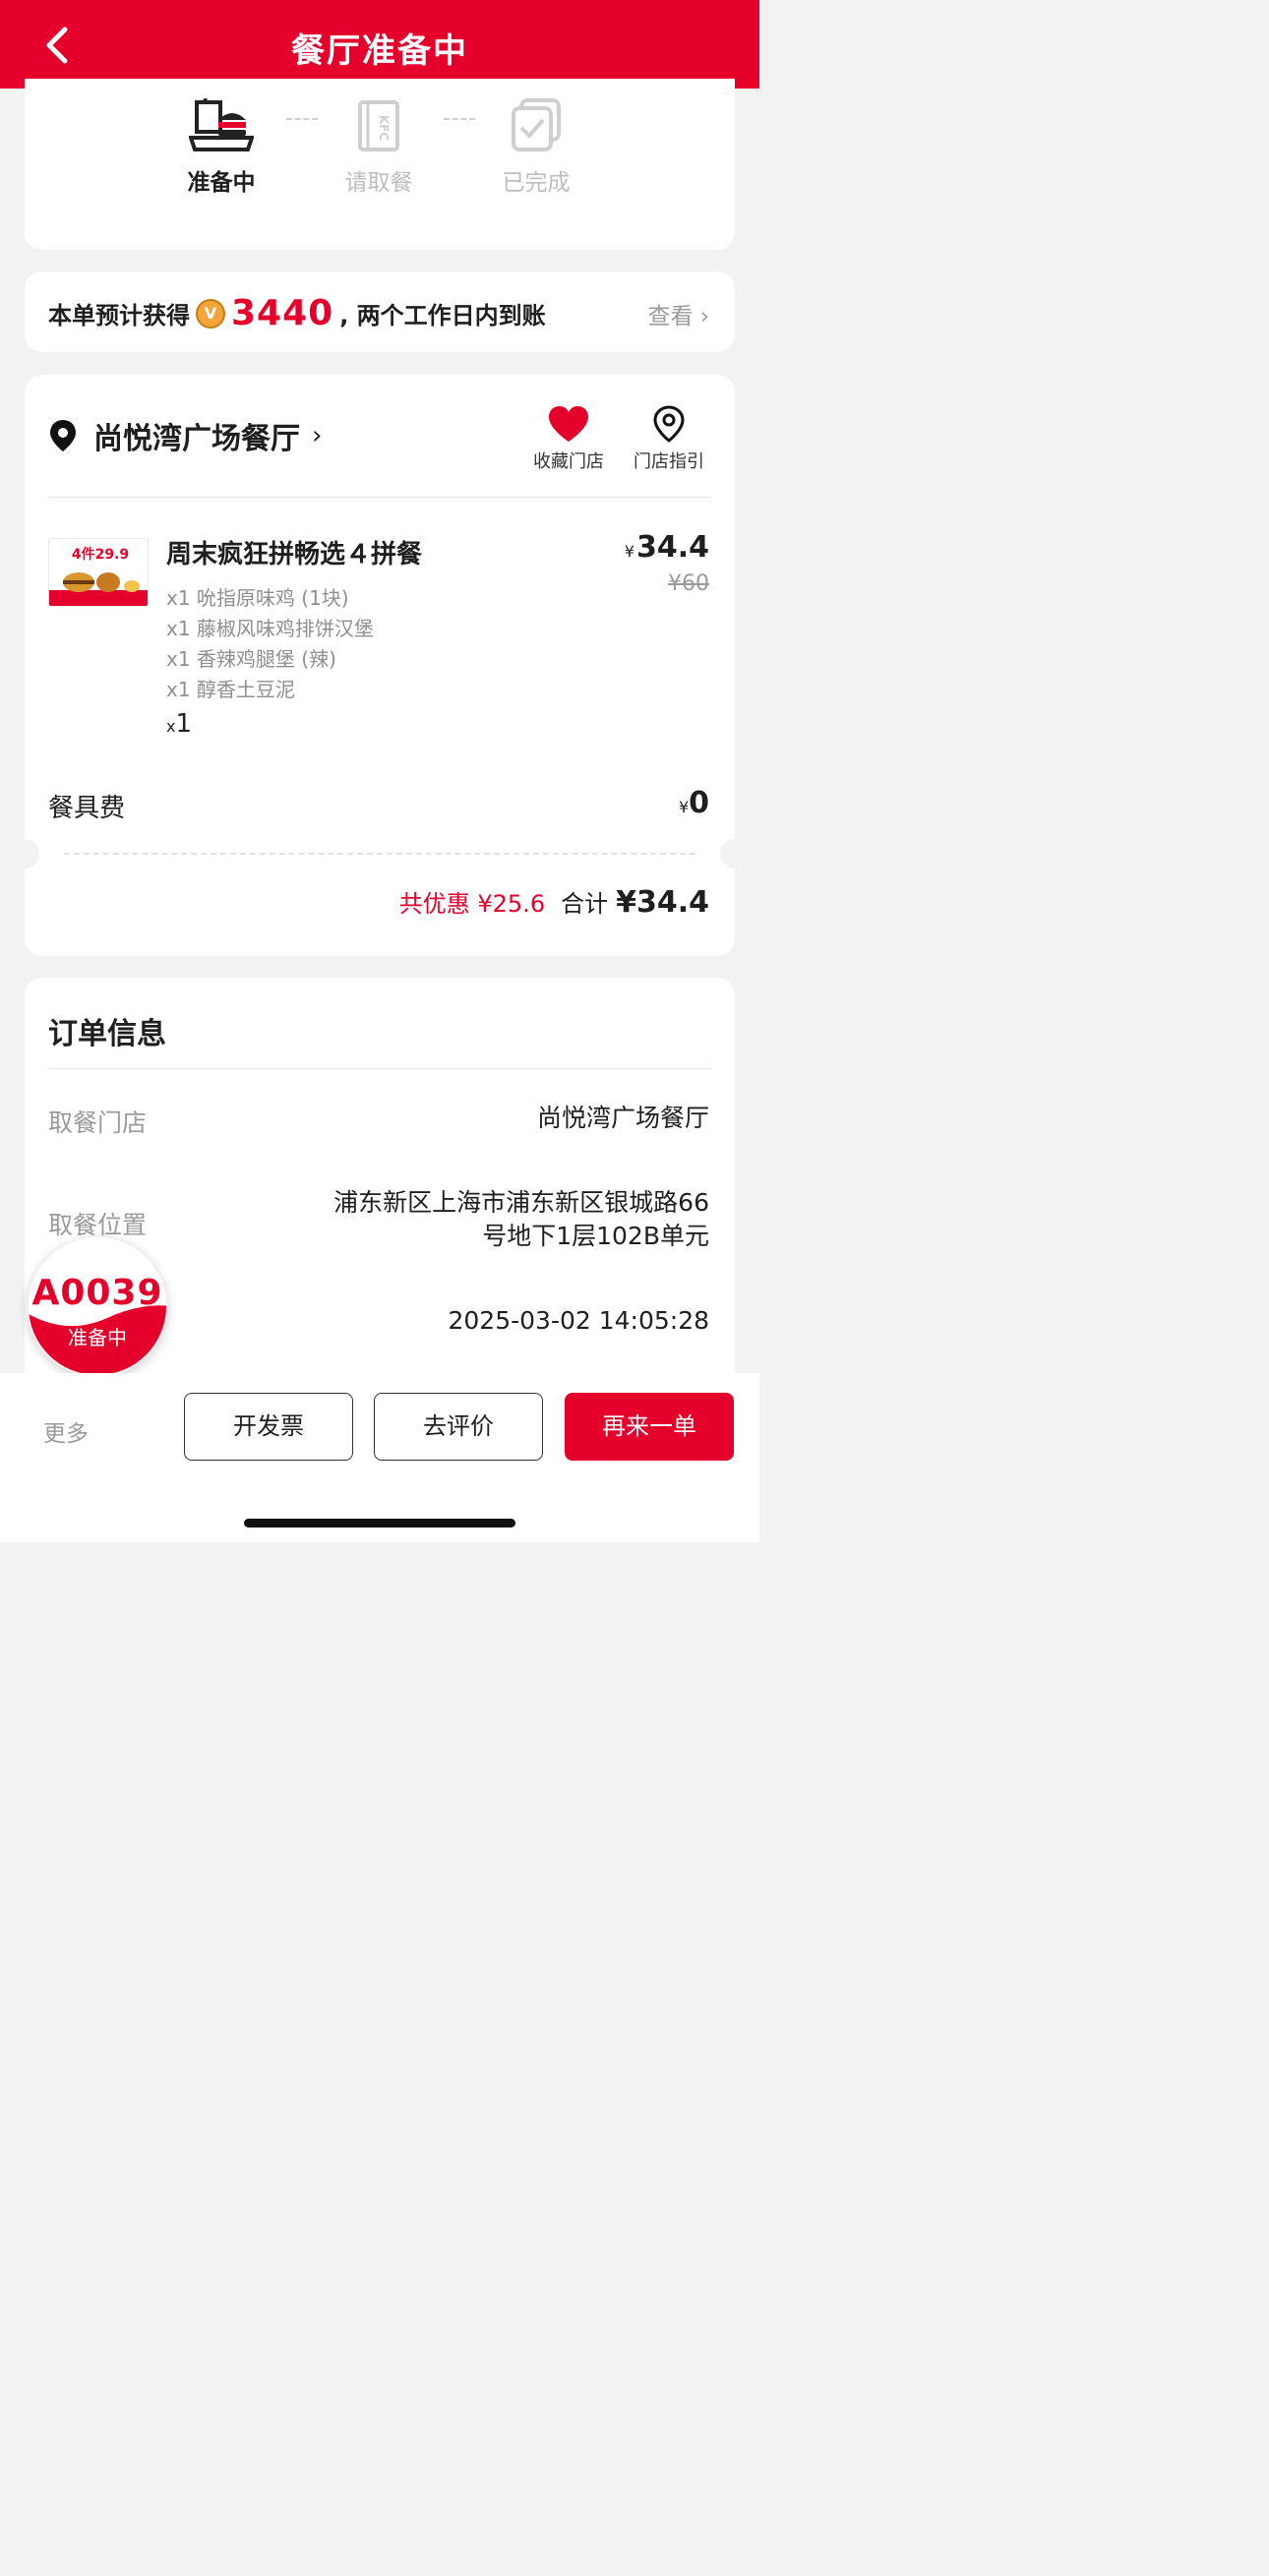 The height and width of the screenshot is (2576, 1269). I want to click on total-amount: ¥34.4, so click(662, 902).